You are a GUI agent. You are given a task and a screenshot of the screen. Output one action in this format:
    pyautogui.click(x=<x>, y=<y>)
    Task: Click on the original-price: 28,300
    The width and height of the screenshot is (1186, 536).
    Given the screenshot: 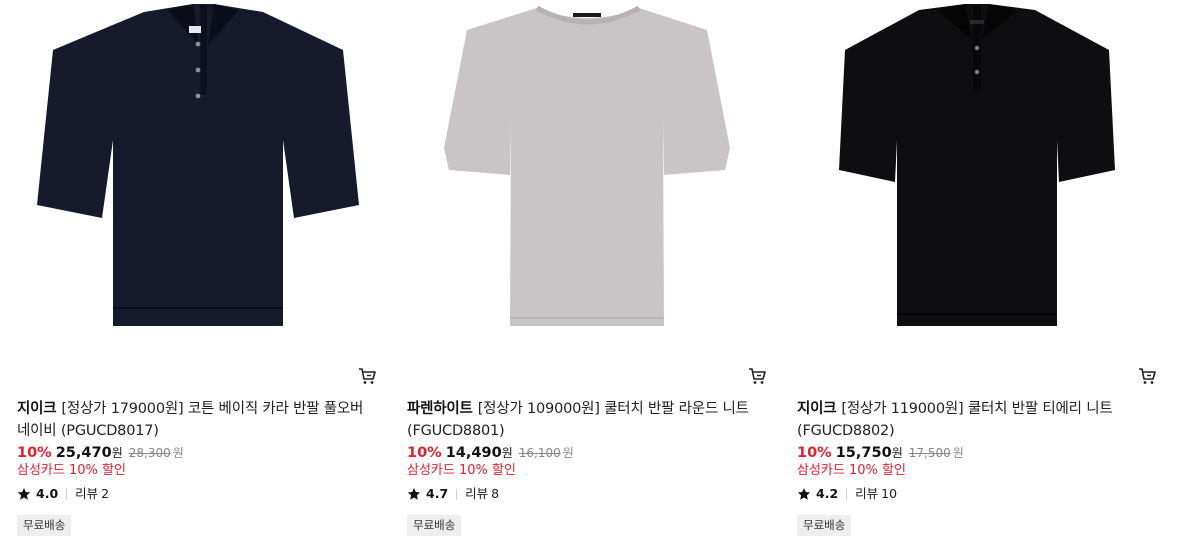 What is the action you would take?
    pyautogui.click(x=149, y=453)
    